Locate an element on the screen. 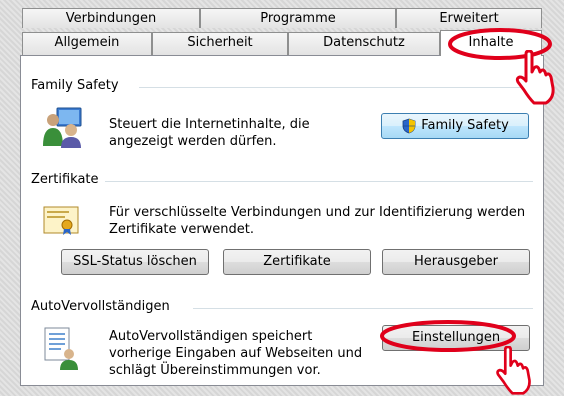  family-safety-group-title: Family Safety is located at coordinates (78, 85).